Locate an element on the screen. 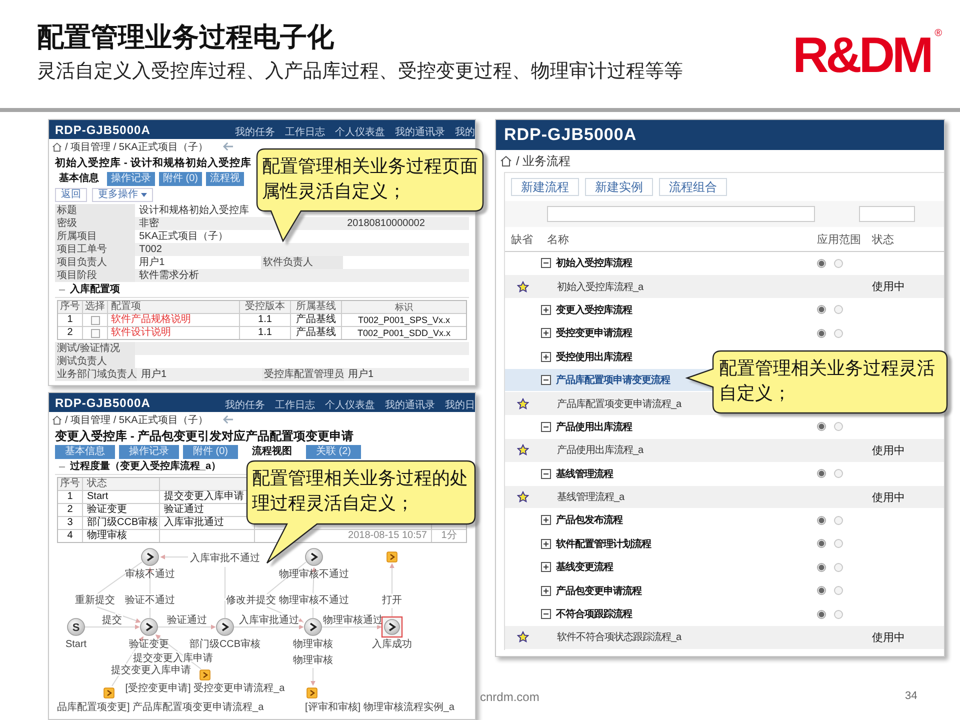 This screenshot has width=960, height=720. process-group-name: 产品使用出库流程 is located at coordinates (594, 427).